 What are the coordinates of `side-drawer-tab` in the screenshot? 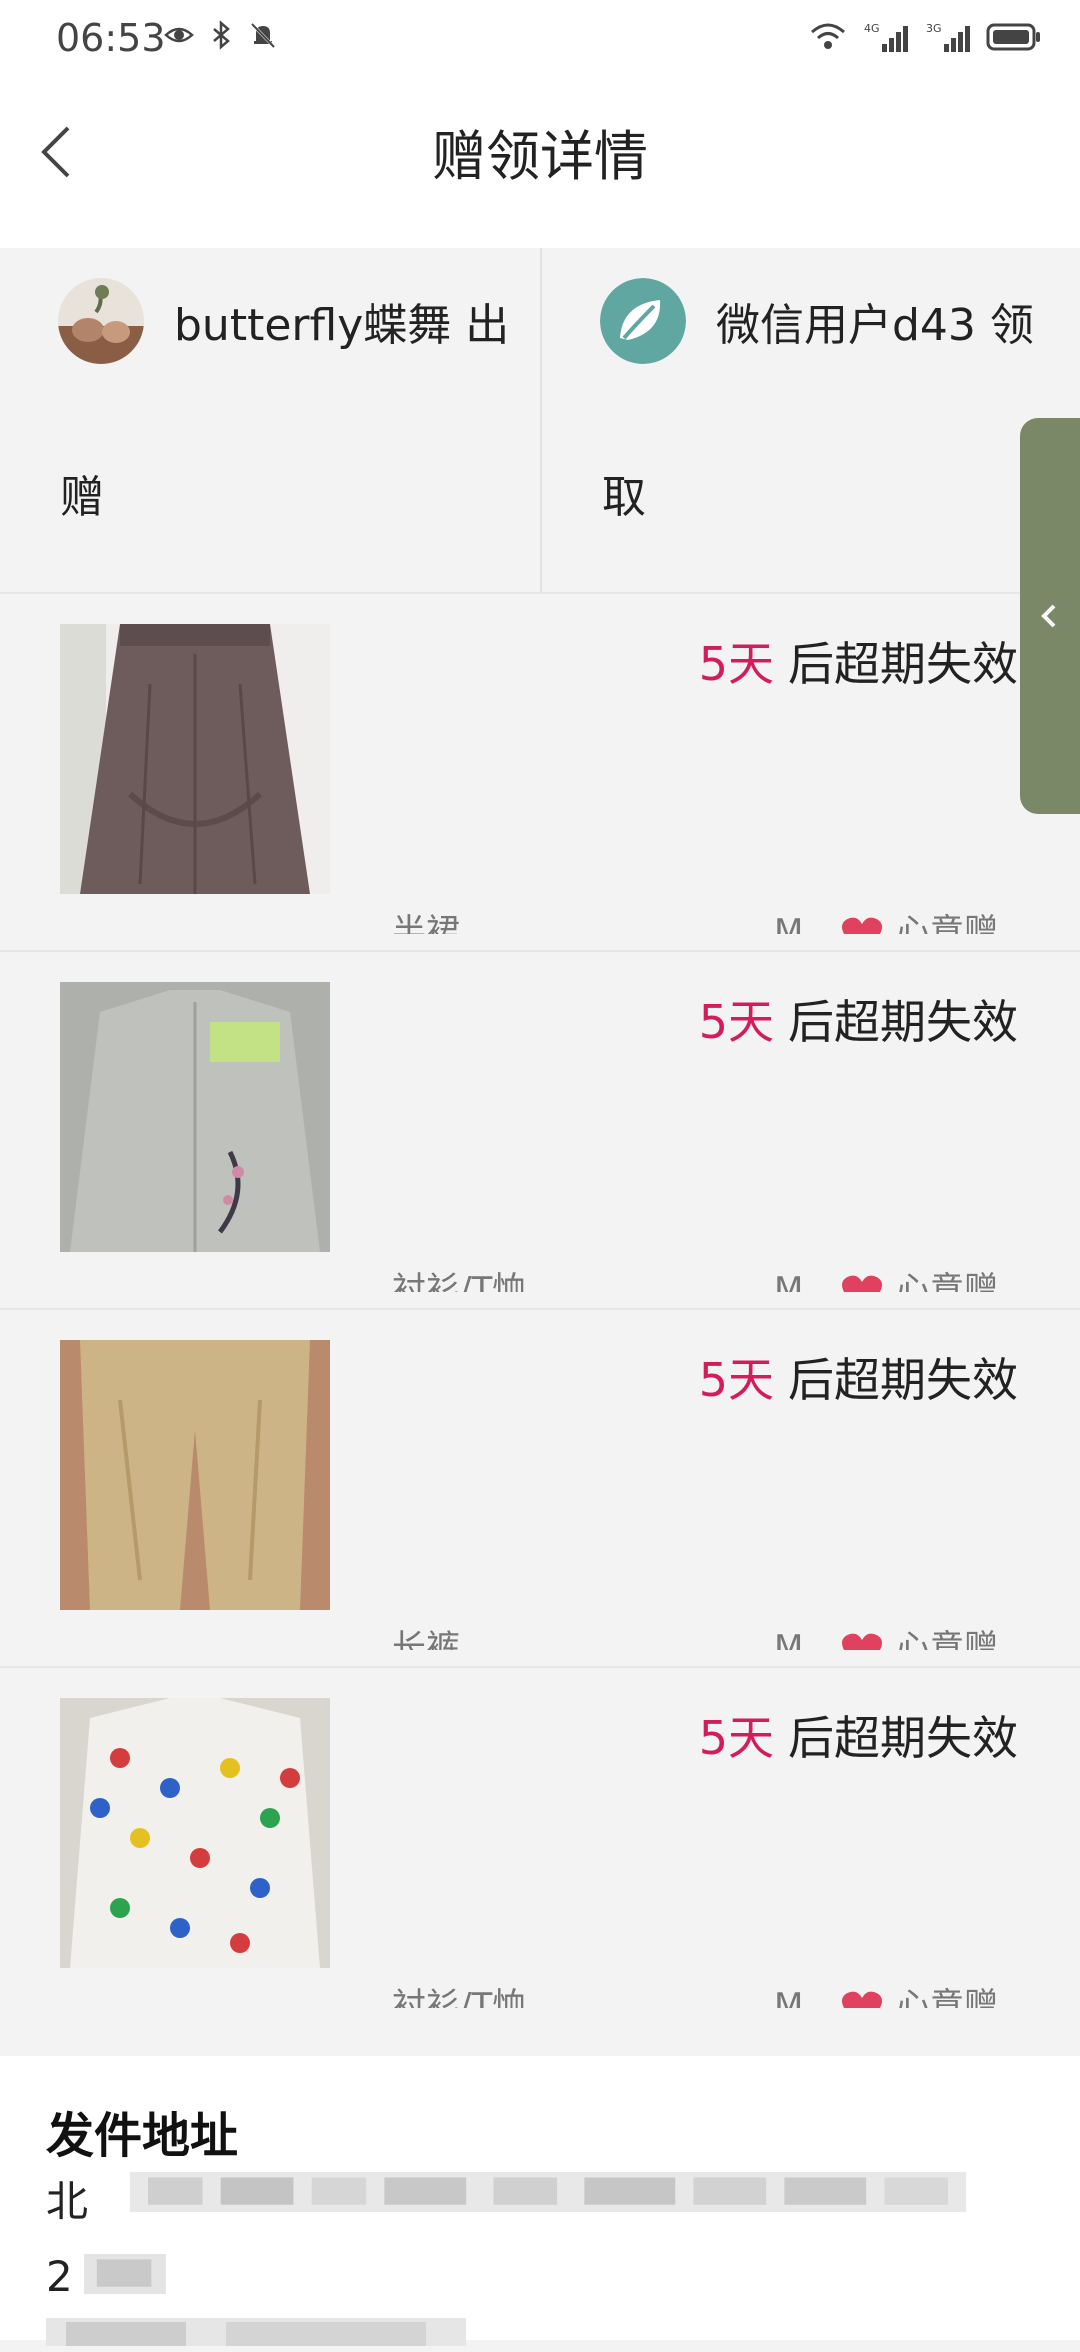 It's located at (1050, 616).